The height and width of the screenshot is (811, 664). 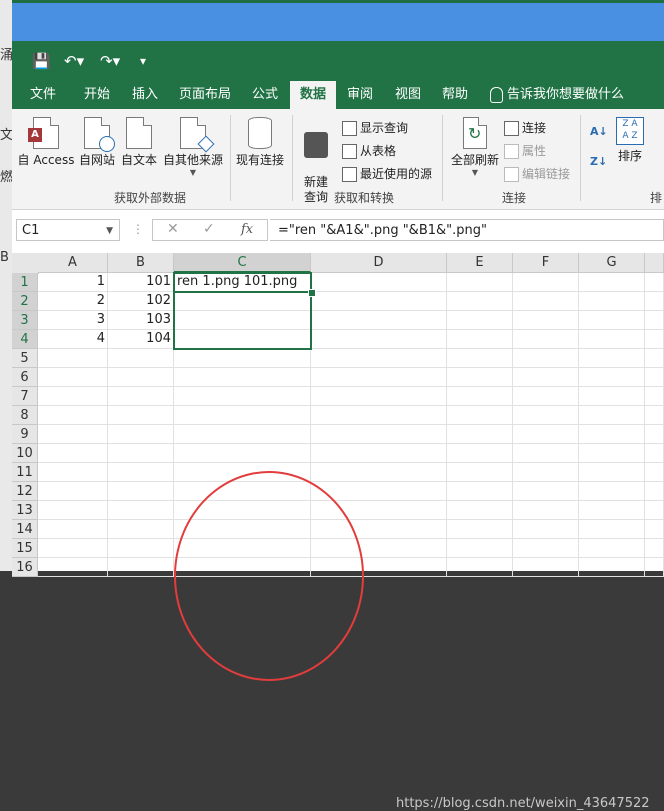 I want to click on column-header: B, so click(x=141, y=263).